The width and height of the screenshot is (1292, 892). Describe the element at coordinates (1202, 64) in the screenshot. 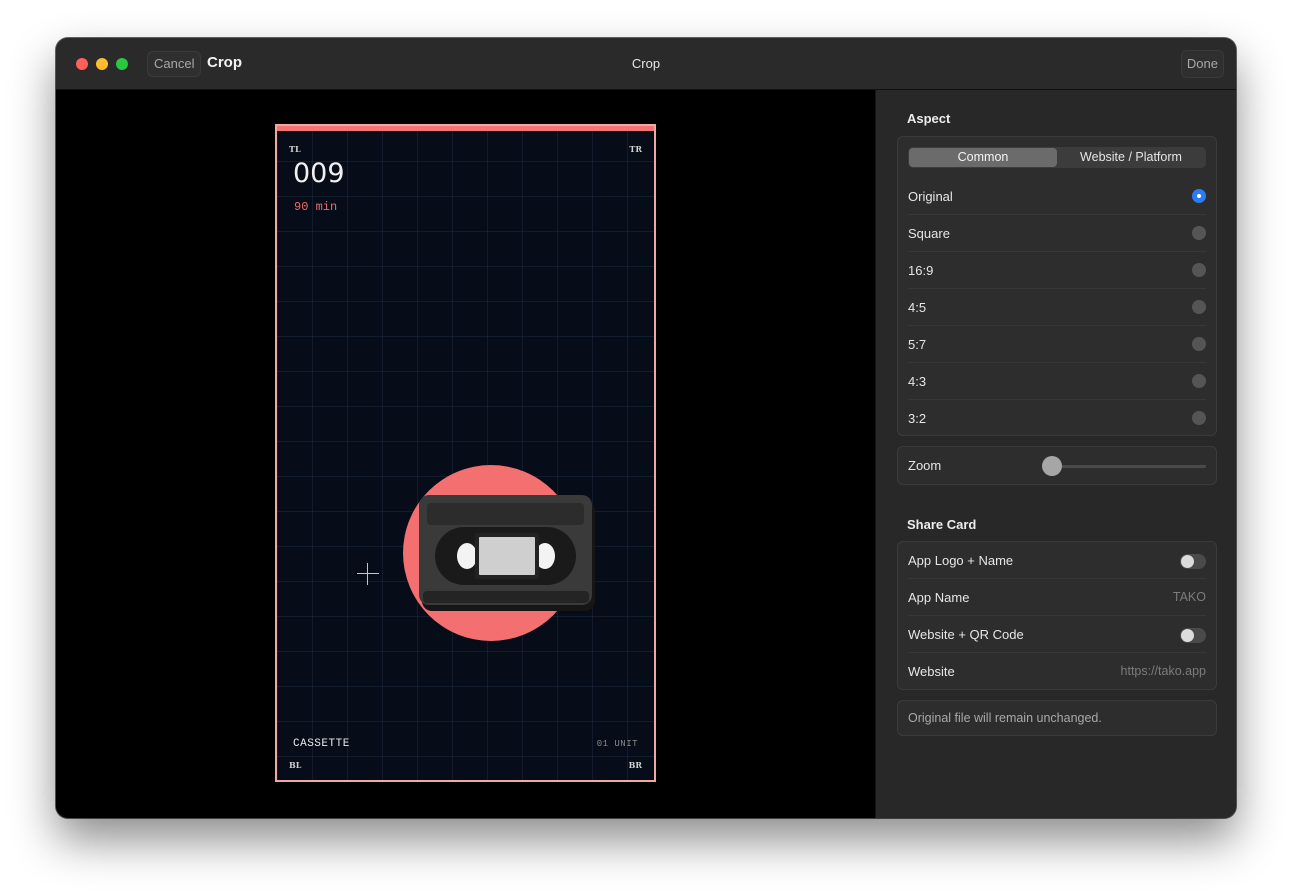

I see `done-button: Done` at that location.